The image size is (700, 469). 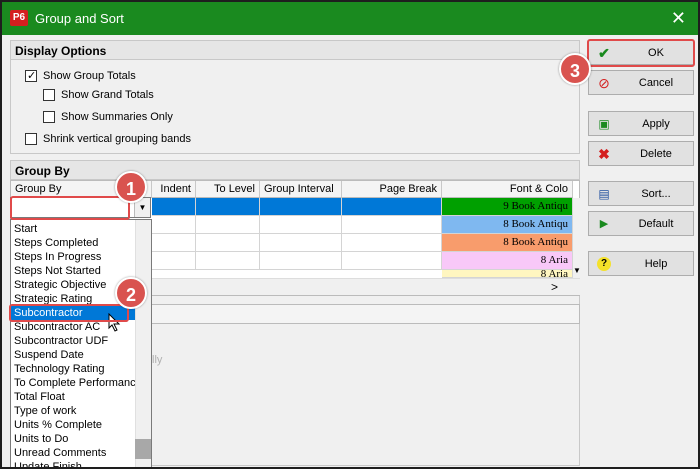 I want to click on button-label: Cancel, so click(x=656, y=83).